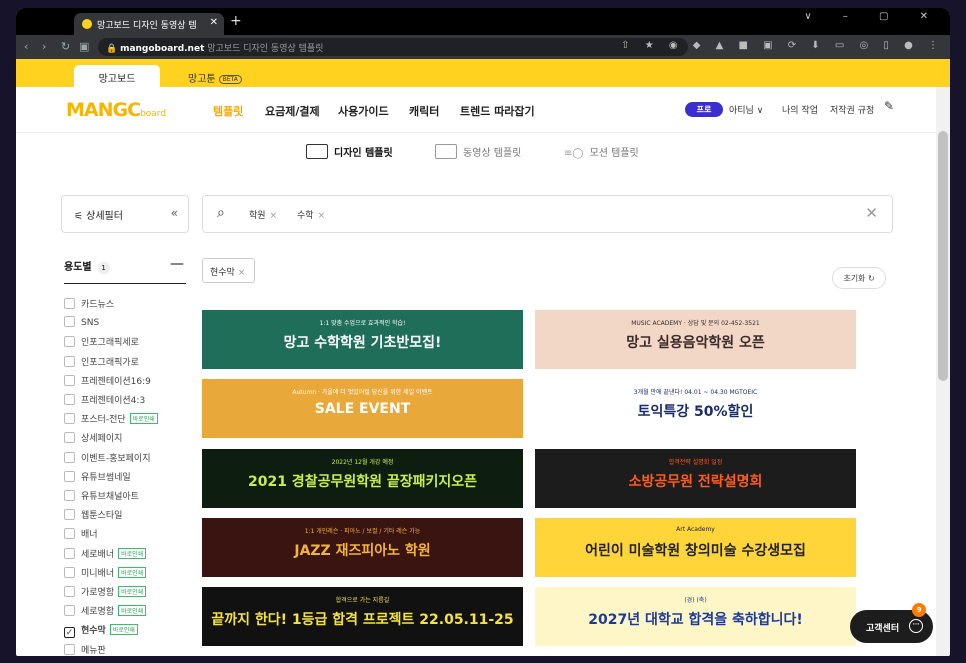 This screenshot has height=663, width=966. I want to click on reset-button: 초기화 ↻, so click(859, 278).